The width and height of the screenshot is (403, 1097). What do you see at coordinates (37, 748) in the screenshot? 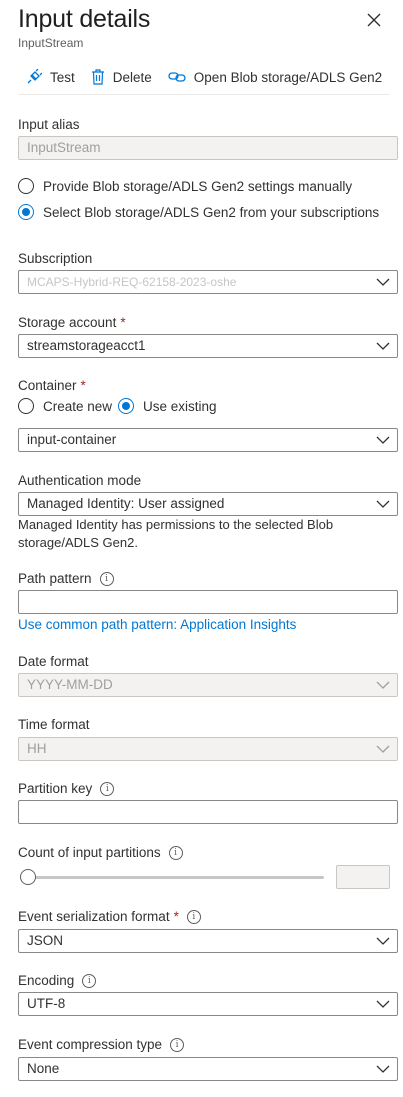
I see `time-format-value: HH` at bounding box center [37, 748].